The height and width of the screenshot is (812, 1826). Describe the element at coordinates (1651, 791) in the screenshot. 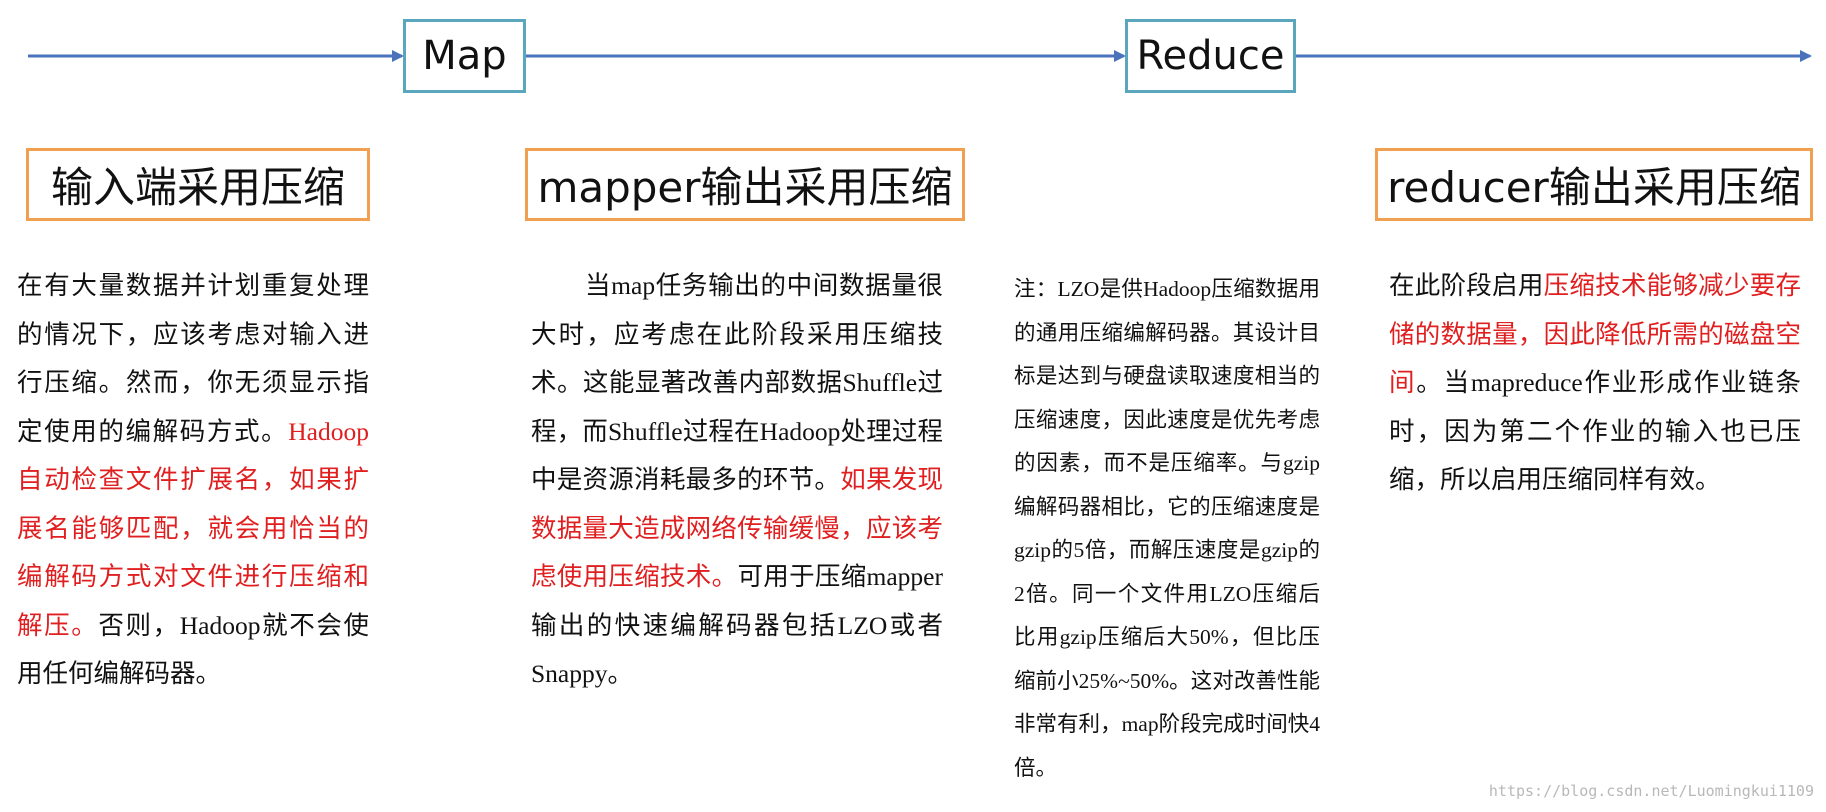

I see `watermark-url: https://blog.csdn.net/Luomingkui1109` at that location.